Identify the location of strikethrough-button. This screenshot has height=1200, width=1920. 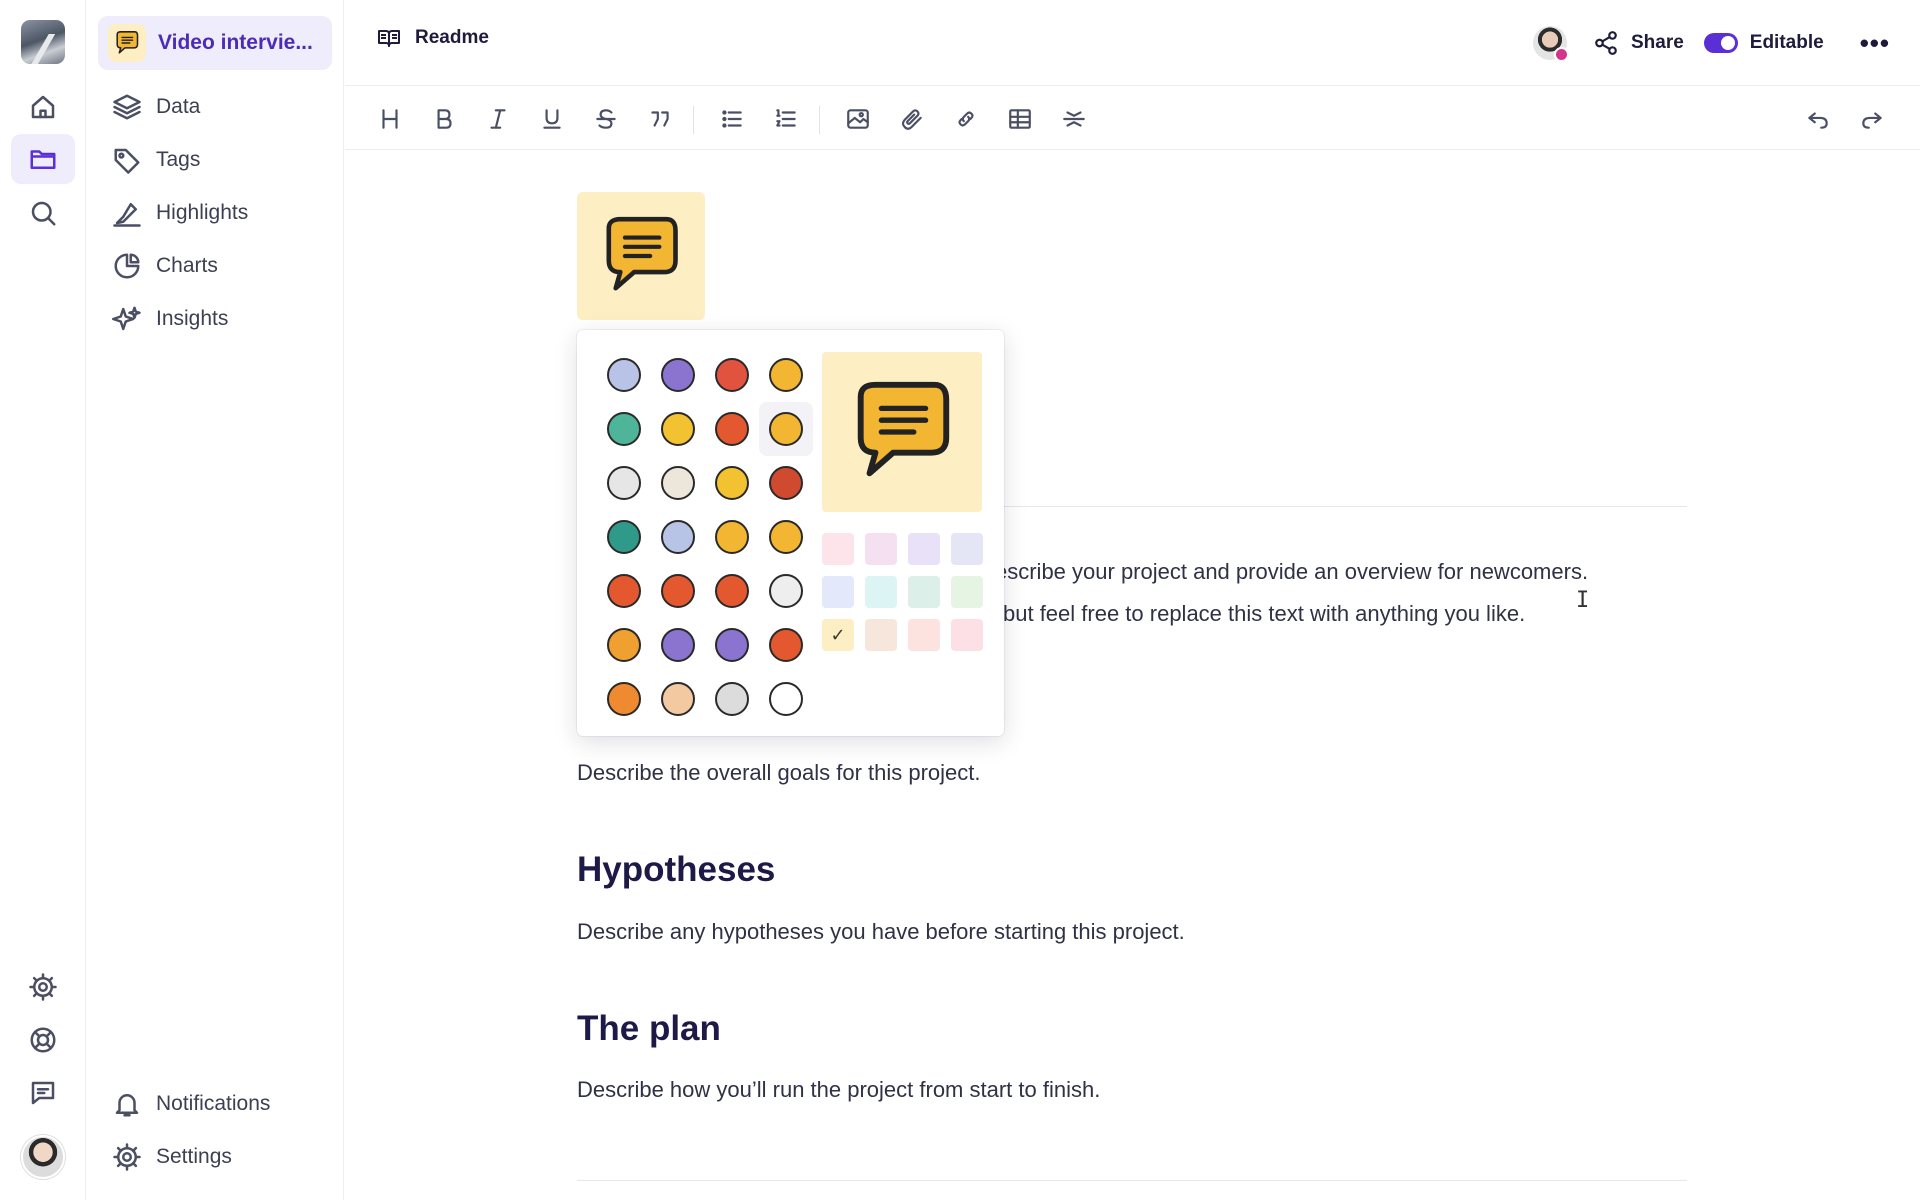
(606, 119).